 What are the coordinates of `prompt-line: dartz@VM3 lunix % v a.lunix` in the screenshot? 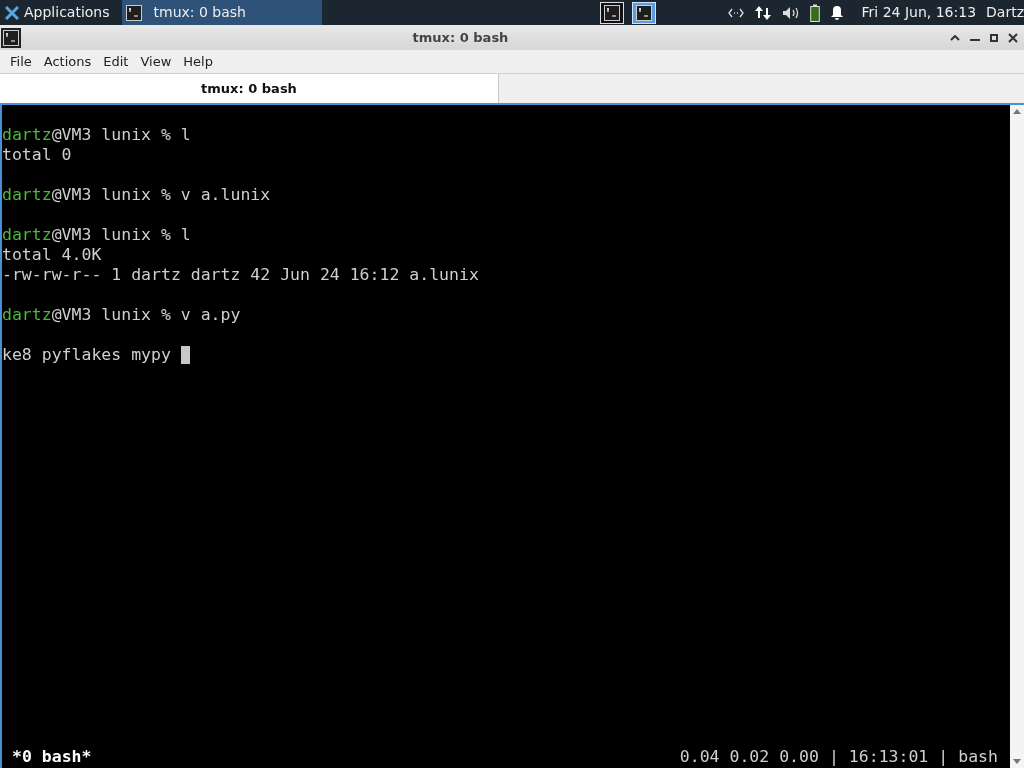 It's located at (137, 195).